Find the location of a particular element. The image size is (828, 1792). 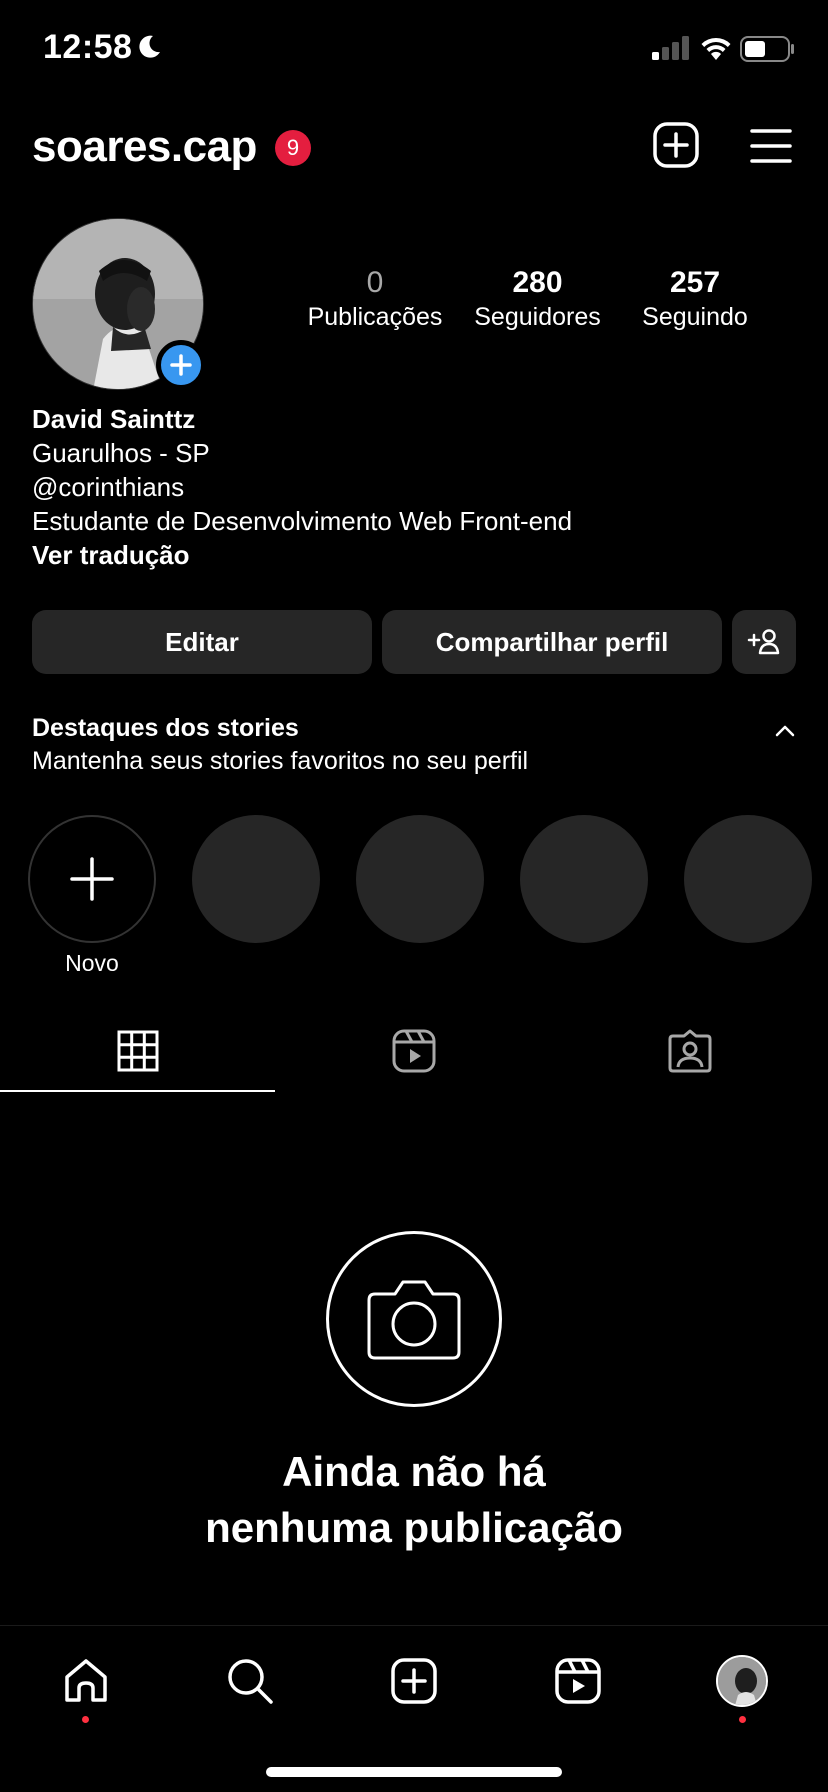

nav-profile is located at coordinates (742, 1681).